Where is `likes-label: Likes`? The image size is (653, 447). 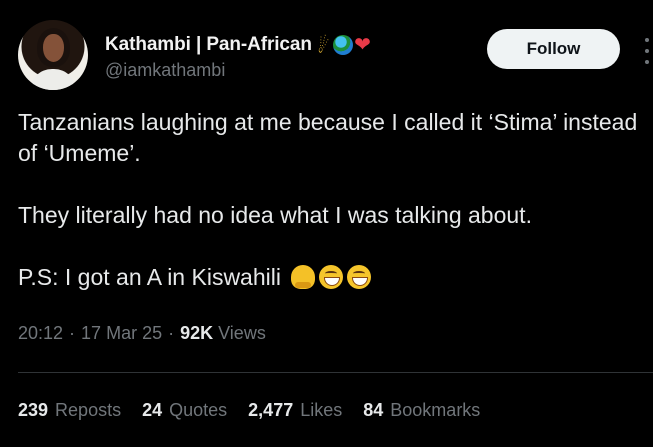 likes-label: Likes is located at coordinates (321, 410).